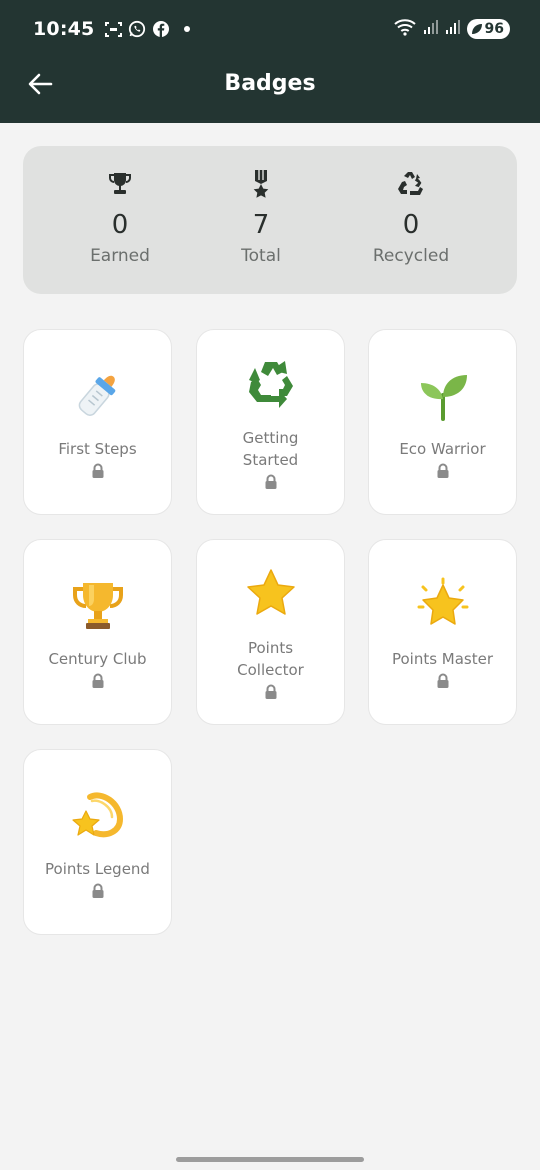  Describe the element at coordinates (97, 658) in the screenshot. I see `badge-name: Century Club` at that location.